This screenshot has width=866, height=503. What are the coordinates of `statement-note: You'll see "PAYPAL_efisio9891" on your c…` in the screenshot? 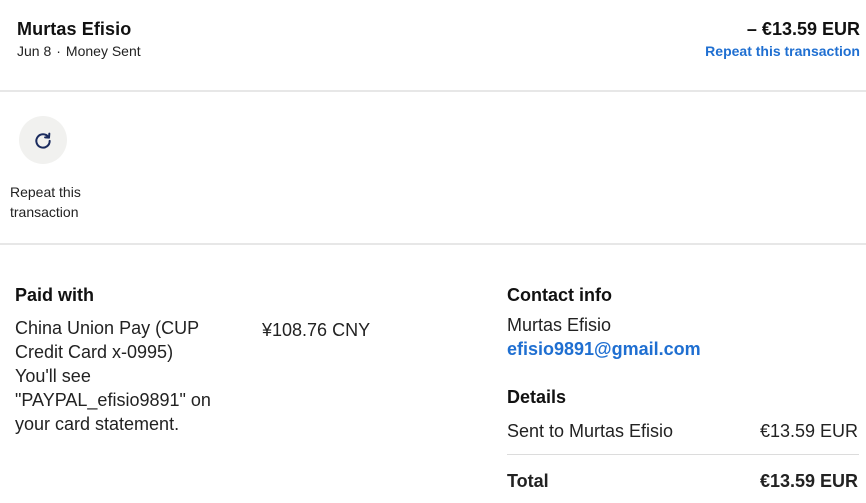 It's located at (113, 400).